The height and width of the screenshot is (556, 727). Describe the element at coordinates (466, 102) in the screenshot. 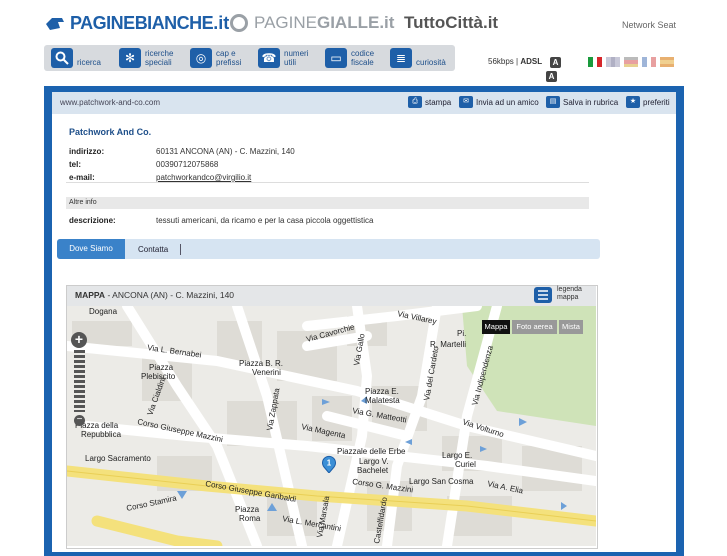

I see `mail-icon: ✉` at that location.